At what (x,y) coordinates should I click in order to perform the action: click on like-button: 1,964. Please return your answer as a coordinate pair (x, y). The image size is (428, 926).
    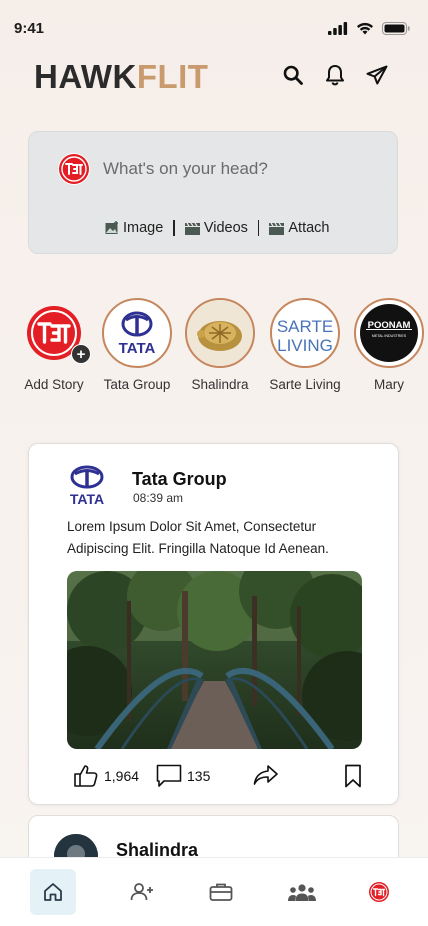
    Looking at the image, I should click on (106, 776).